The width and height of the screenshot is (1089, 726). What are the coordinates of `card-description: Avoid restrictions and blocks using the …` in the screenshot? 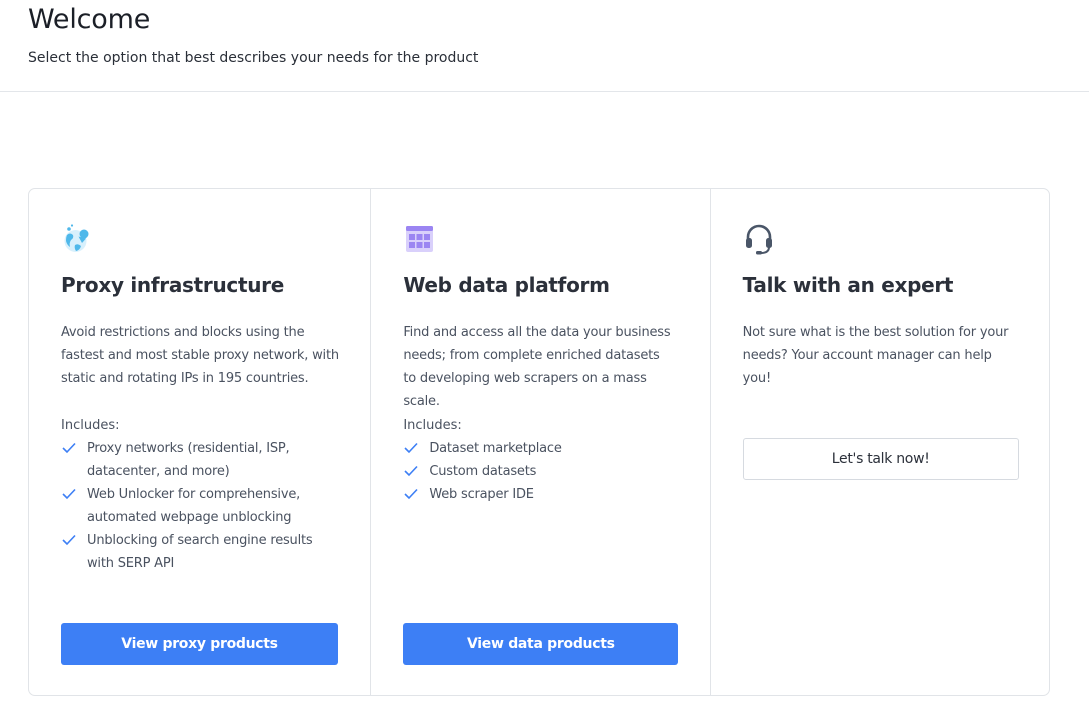 It's located at (200, 355).